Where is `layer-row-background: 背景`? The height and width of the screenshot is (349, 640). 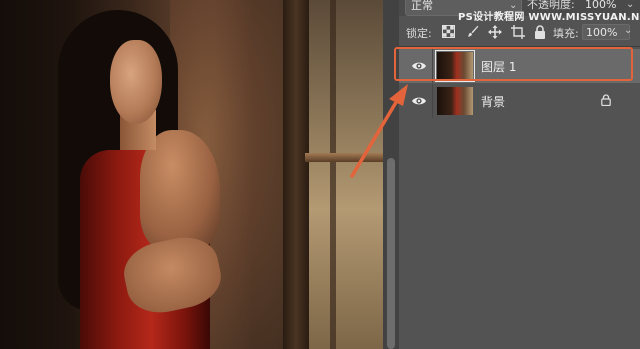 layer-row-background: 背景 is located at coordinates (519, 101).